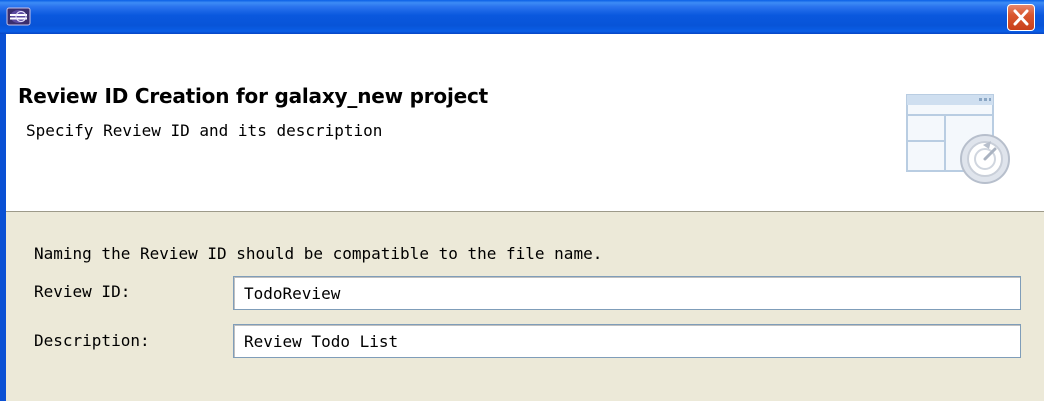 The width and height of the screenshot is (1044, 401). I want to click on wizard-description: Specify Review ID and its description, so click(204, 130).